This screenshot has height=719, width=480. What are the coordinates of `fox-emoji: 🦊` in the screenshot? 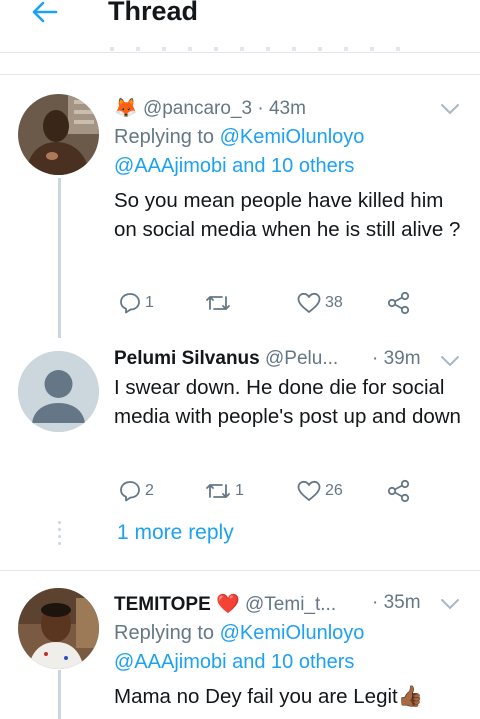 It's located at (126, 108).